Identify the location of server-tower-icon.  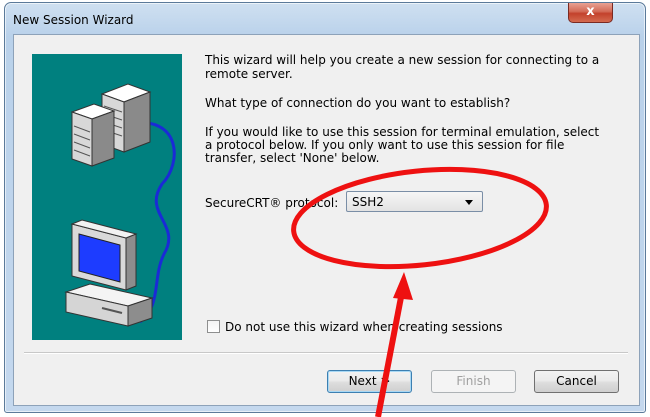
(93, 135).